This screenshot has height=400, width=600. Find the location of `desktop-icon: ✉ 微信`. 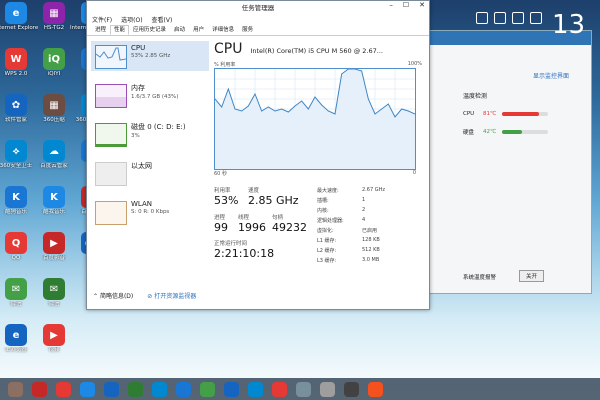

desktop-icon: ✉ 微信 is located at coordinates (54, 293).